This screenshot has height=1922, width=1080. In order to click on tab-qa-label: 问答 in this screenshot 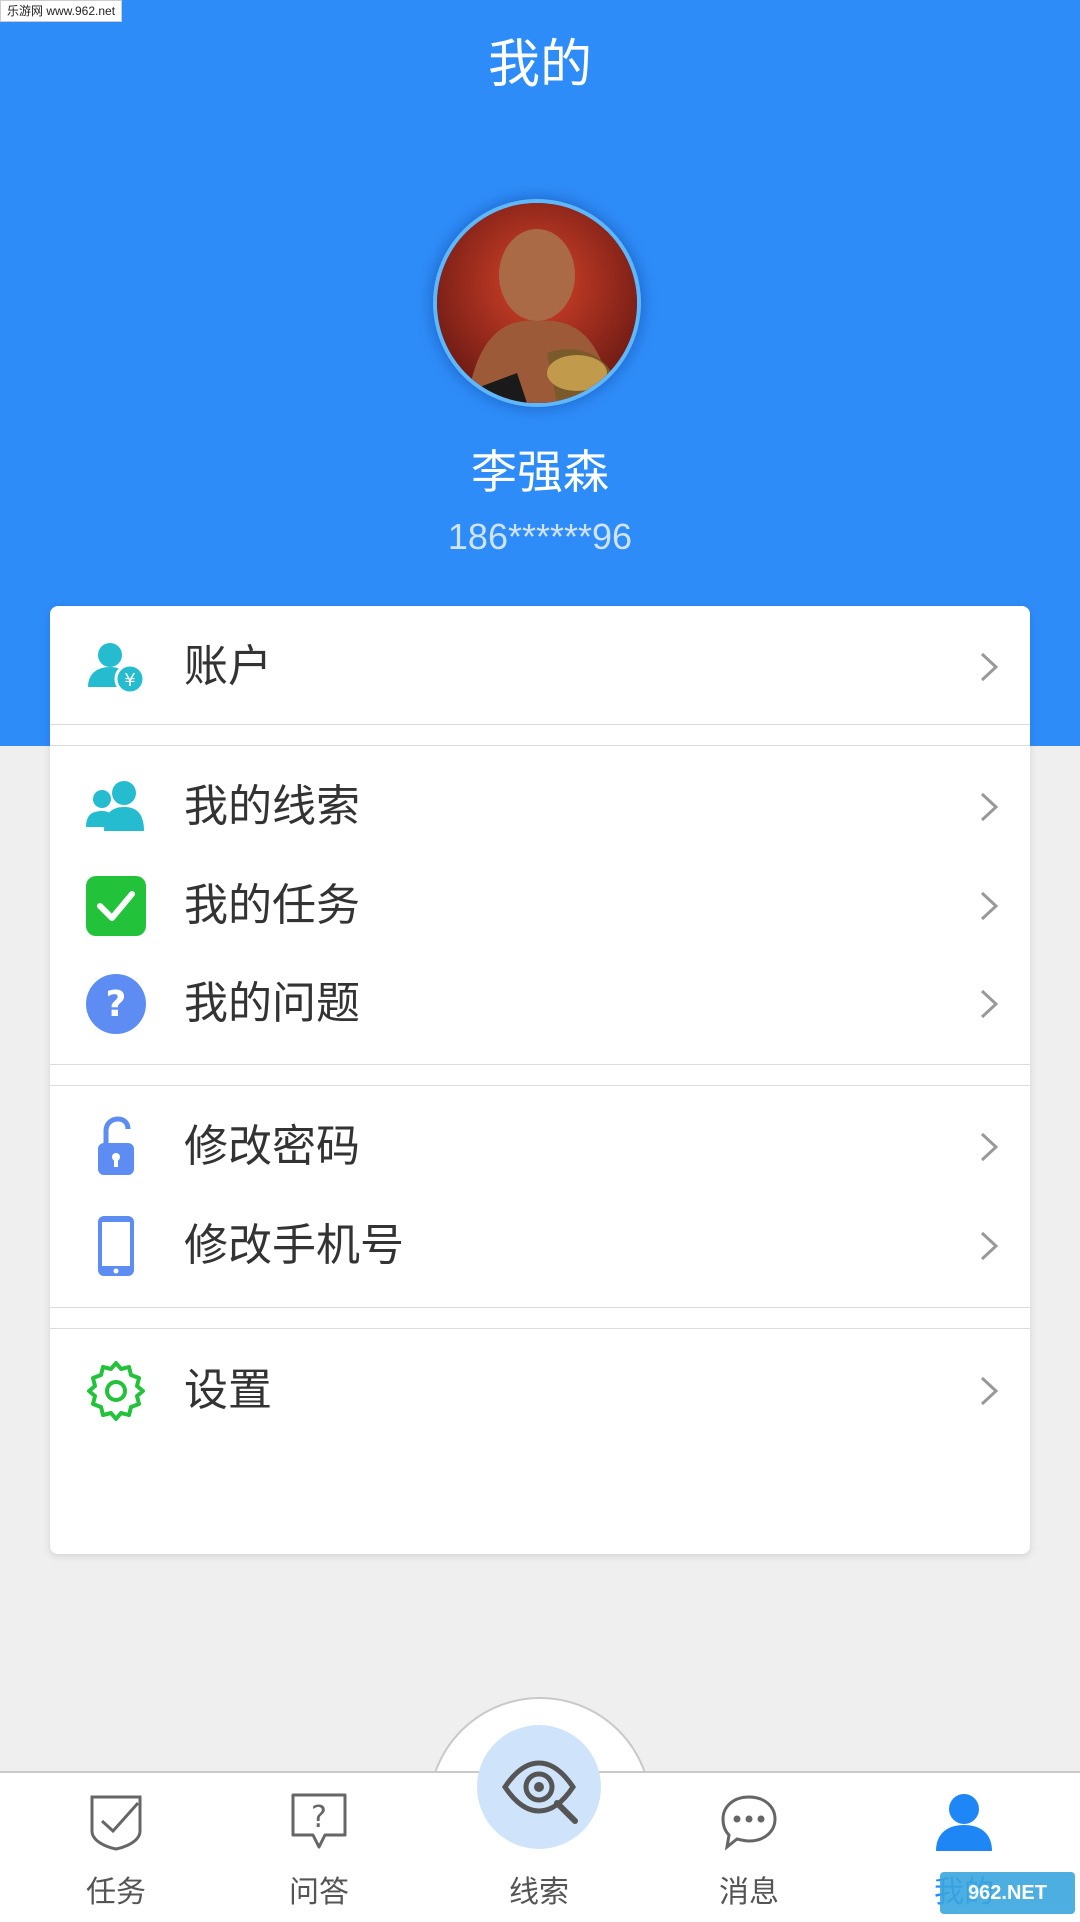, I will do `click(319, 1892)`.